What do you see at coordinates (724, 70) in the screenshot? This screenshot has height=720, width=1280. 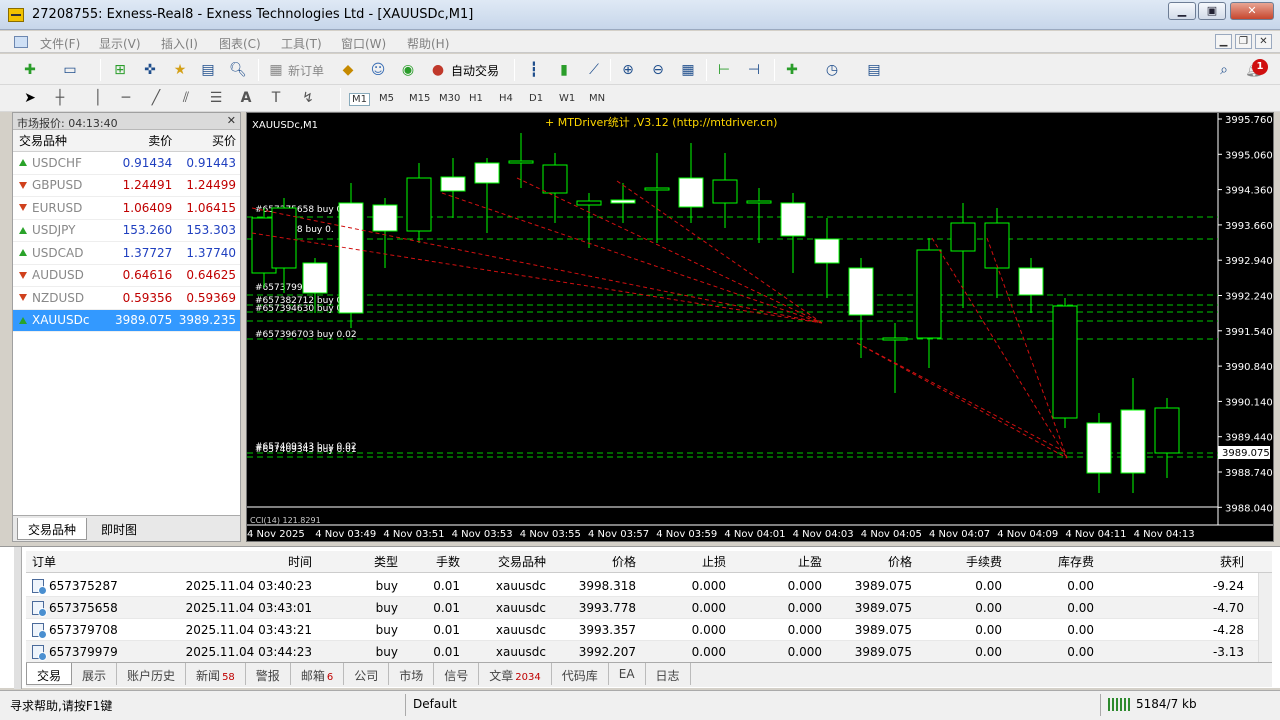 I see `chart-shift-icon: ⊢` at bounding box center [724, 70].